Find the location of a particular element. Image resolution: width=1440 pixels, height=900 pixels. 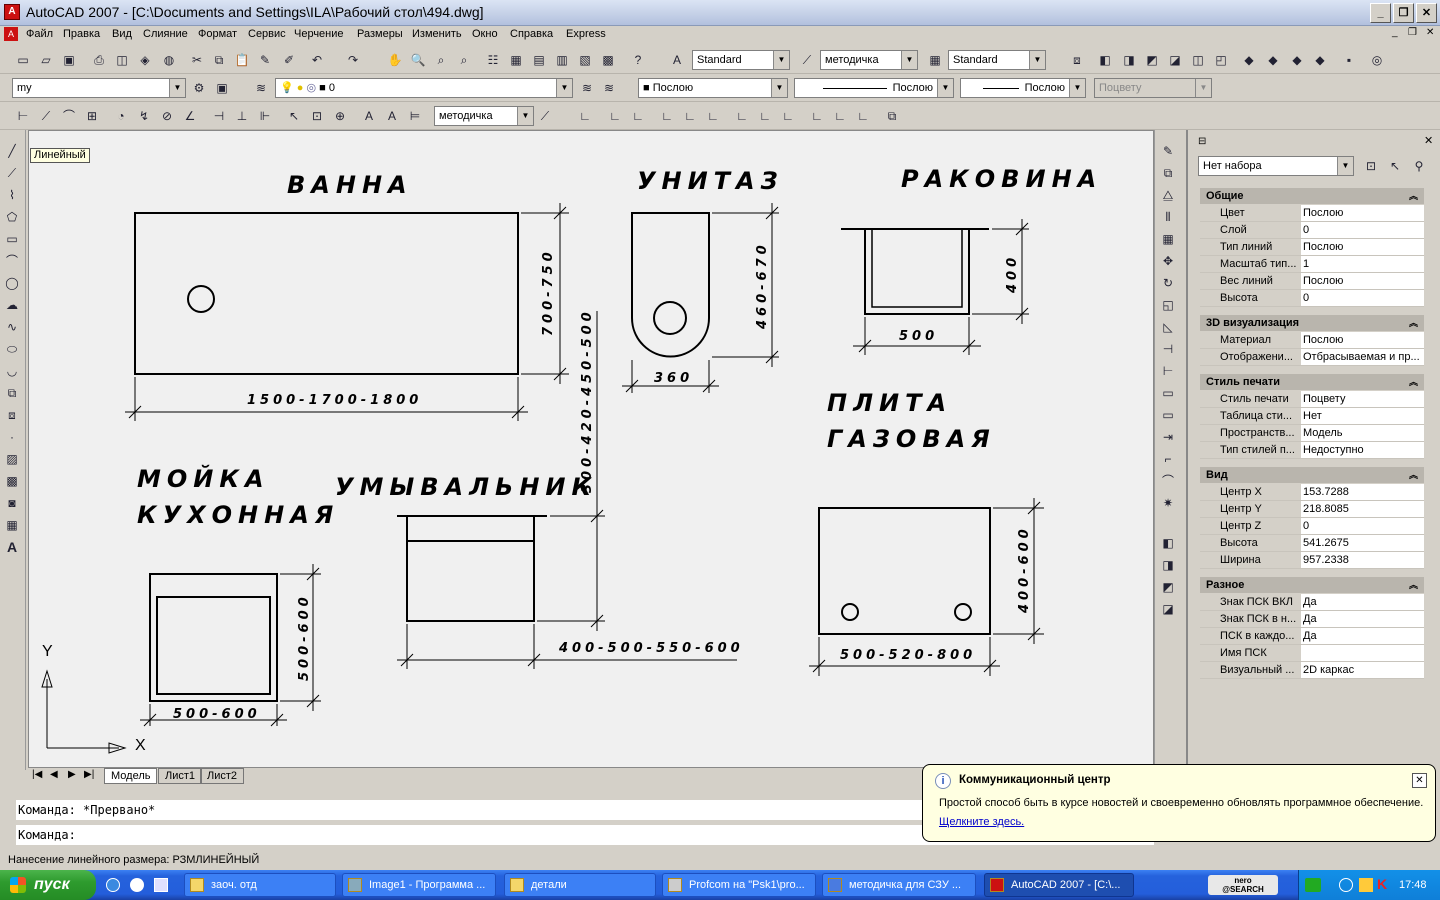

lineweight-select: Послою ▼ is located at coordinates (1023, 88).